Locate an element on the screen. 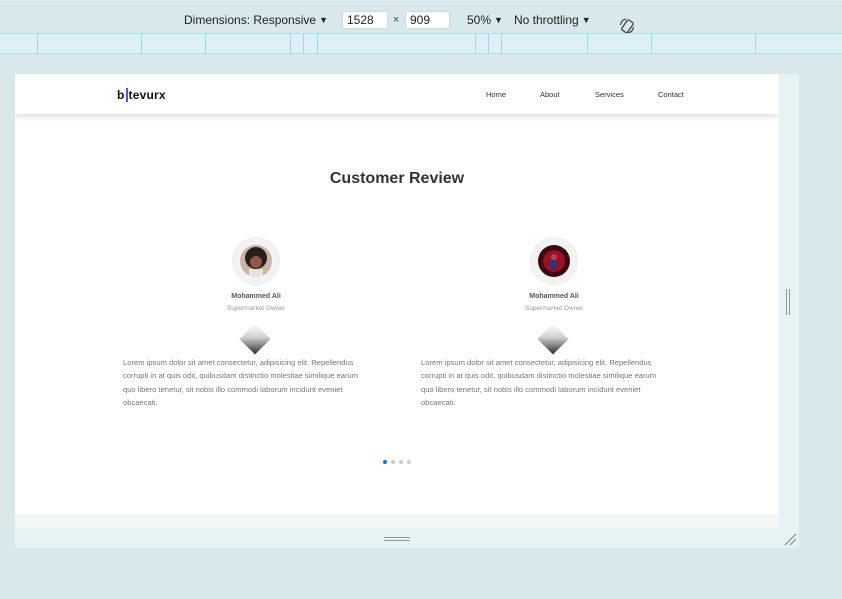  nav-about: About is located at coordinates (550, 94).